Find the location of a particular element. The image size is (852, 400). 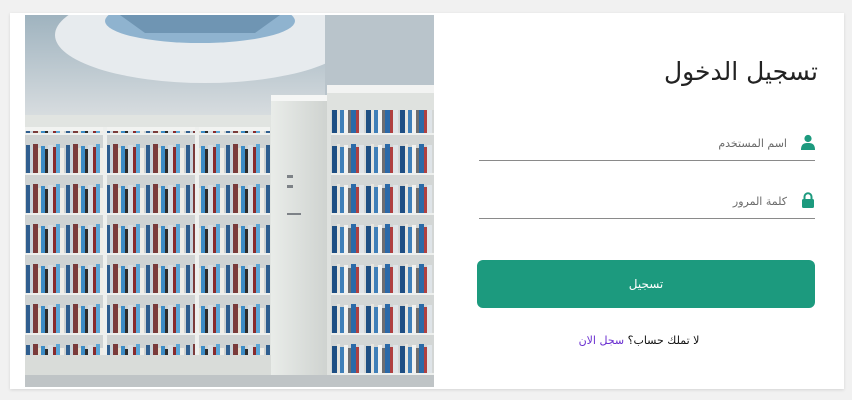

password-input is located at coordinates (637, 201).